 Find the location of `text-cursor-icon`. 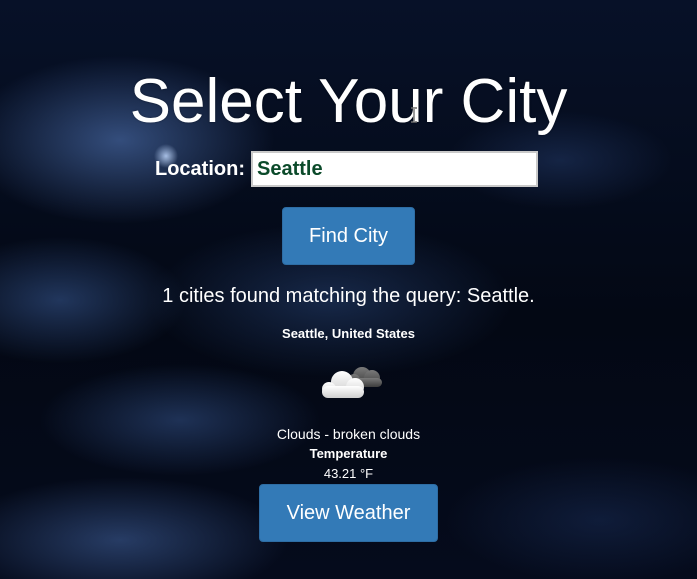

text-cursor-icon is located at coordinates (414, 115).